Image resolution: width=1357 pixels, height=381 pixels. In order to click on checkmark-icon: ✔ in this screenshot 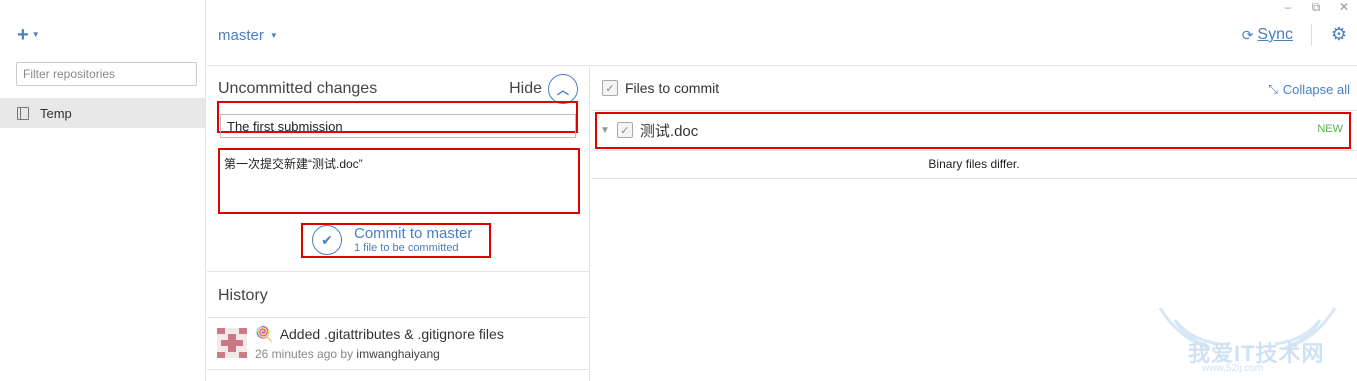, I will do `click(327, 240)`.